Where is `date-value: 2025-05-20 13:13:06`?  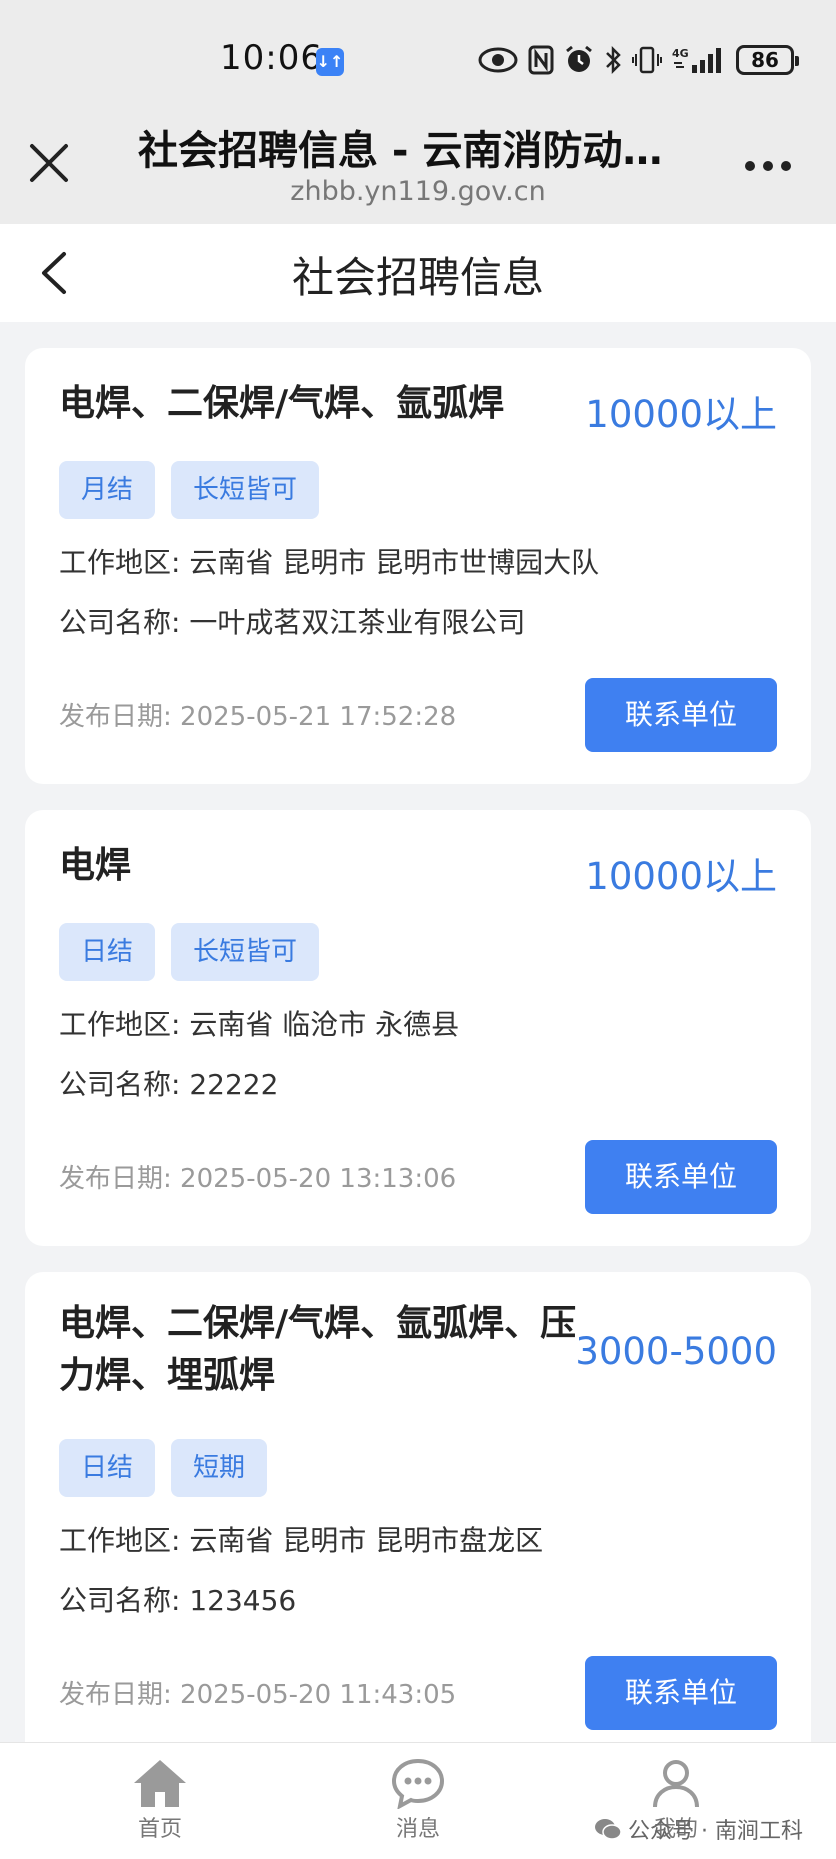
date-value: 2025-05-20 13:13:06 is located at coordinates (318, 1179).